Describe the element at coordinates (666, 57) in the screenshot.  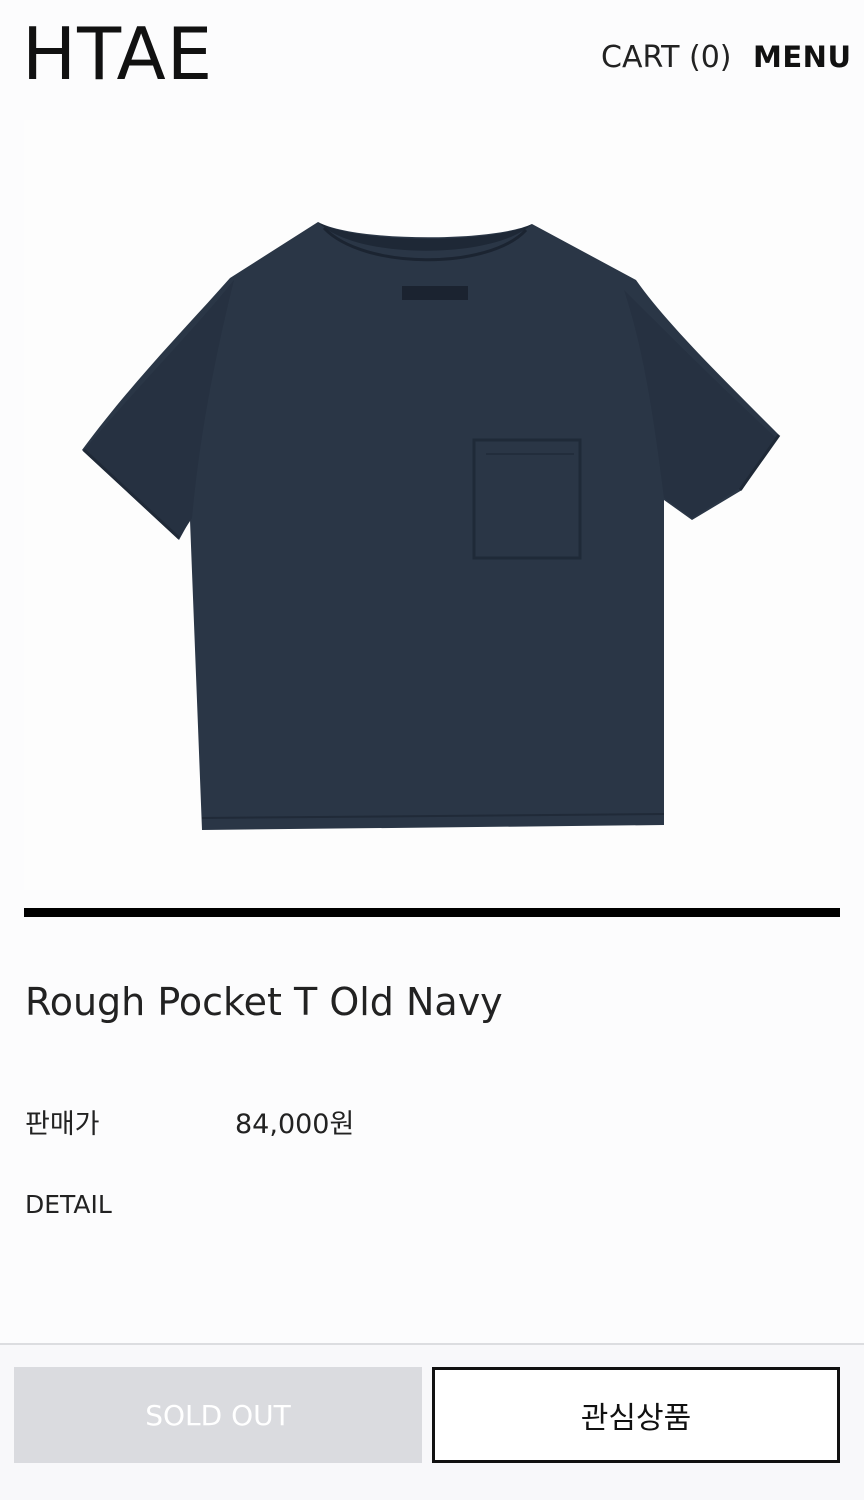
I see `cart-link: CART (0)` at that location.